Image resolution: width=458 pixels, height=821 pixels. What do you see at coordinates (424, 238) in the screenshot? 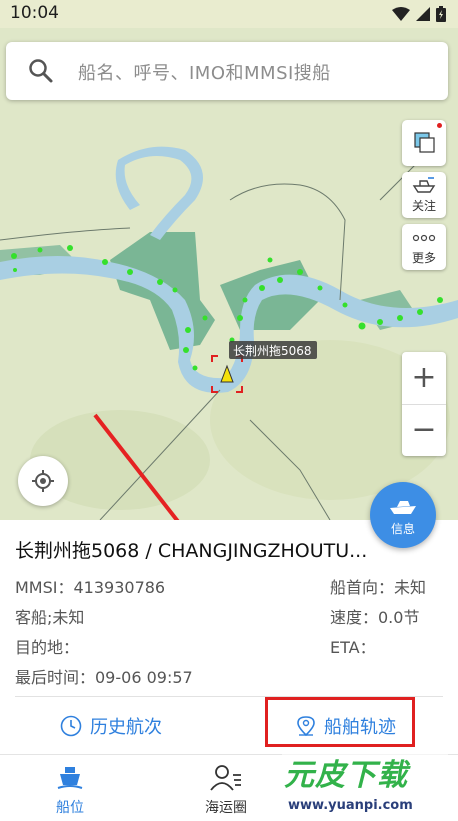
I see `more-icon` at bounding box center [424, 238].